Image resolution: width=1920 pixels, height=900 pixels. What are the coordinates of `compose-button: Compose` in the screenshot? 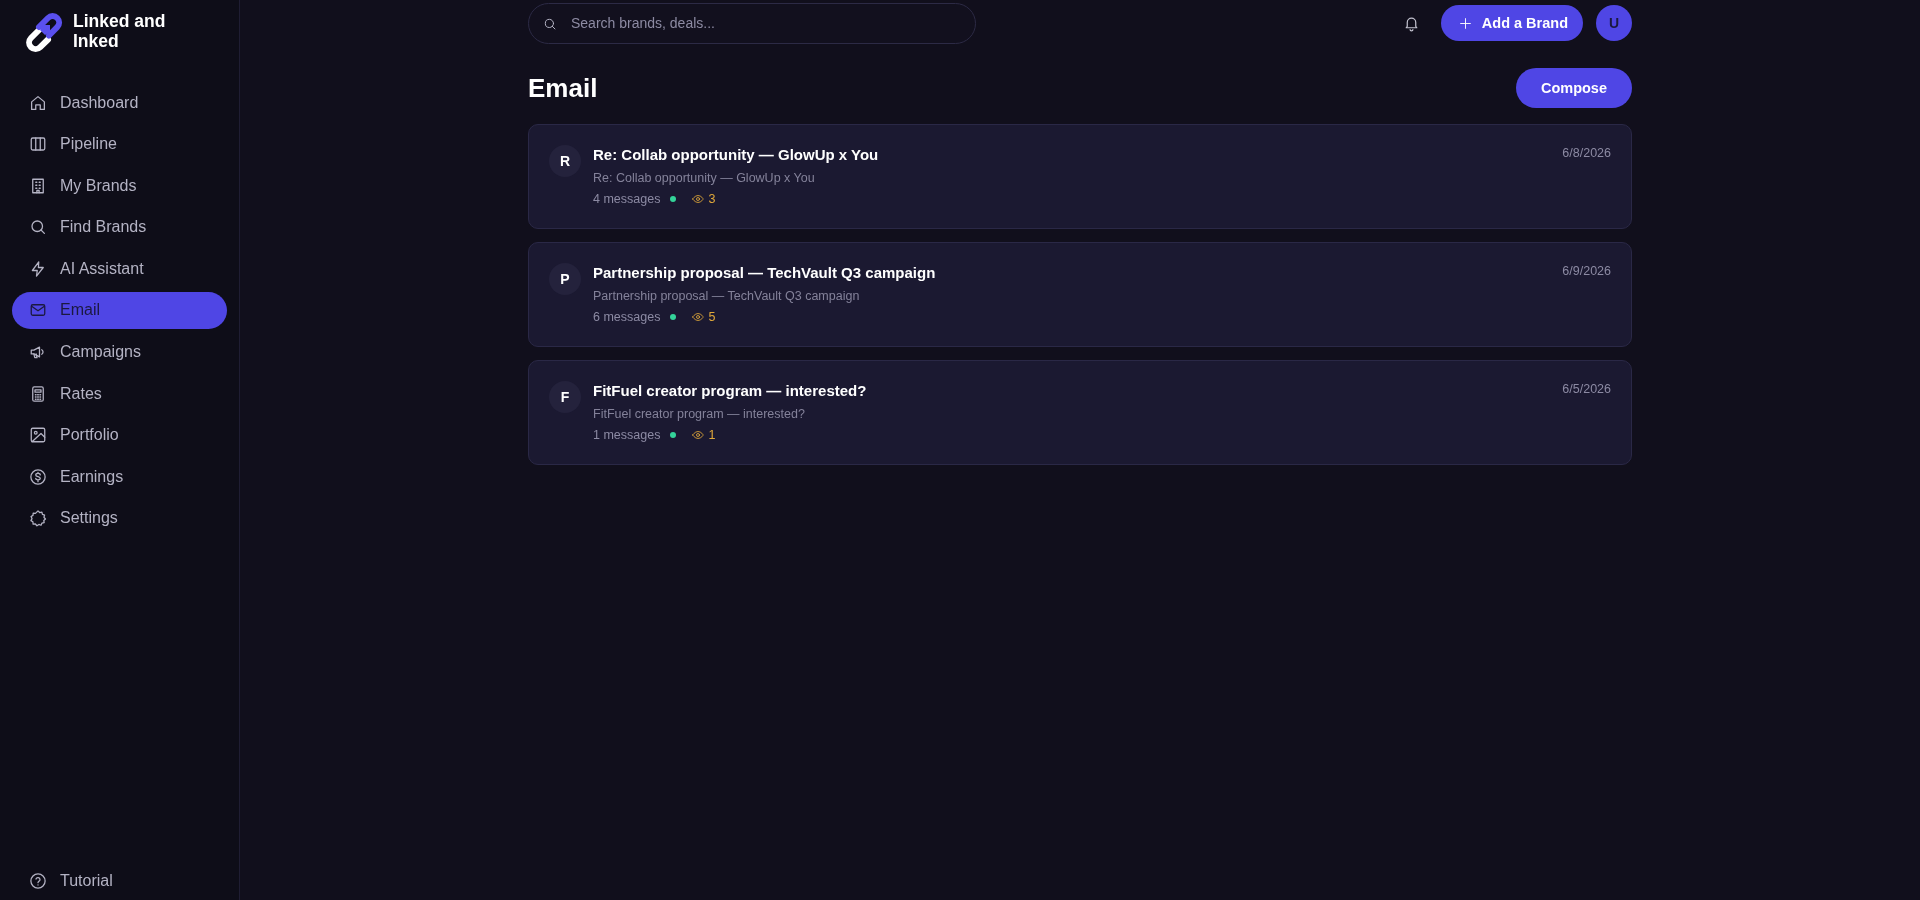 It's located at (1573, 88).